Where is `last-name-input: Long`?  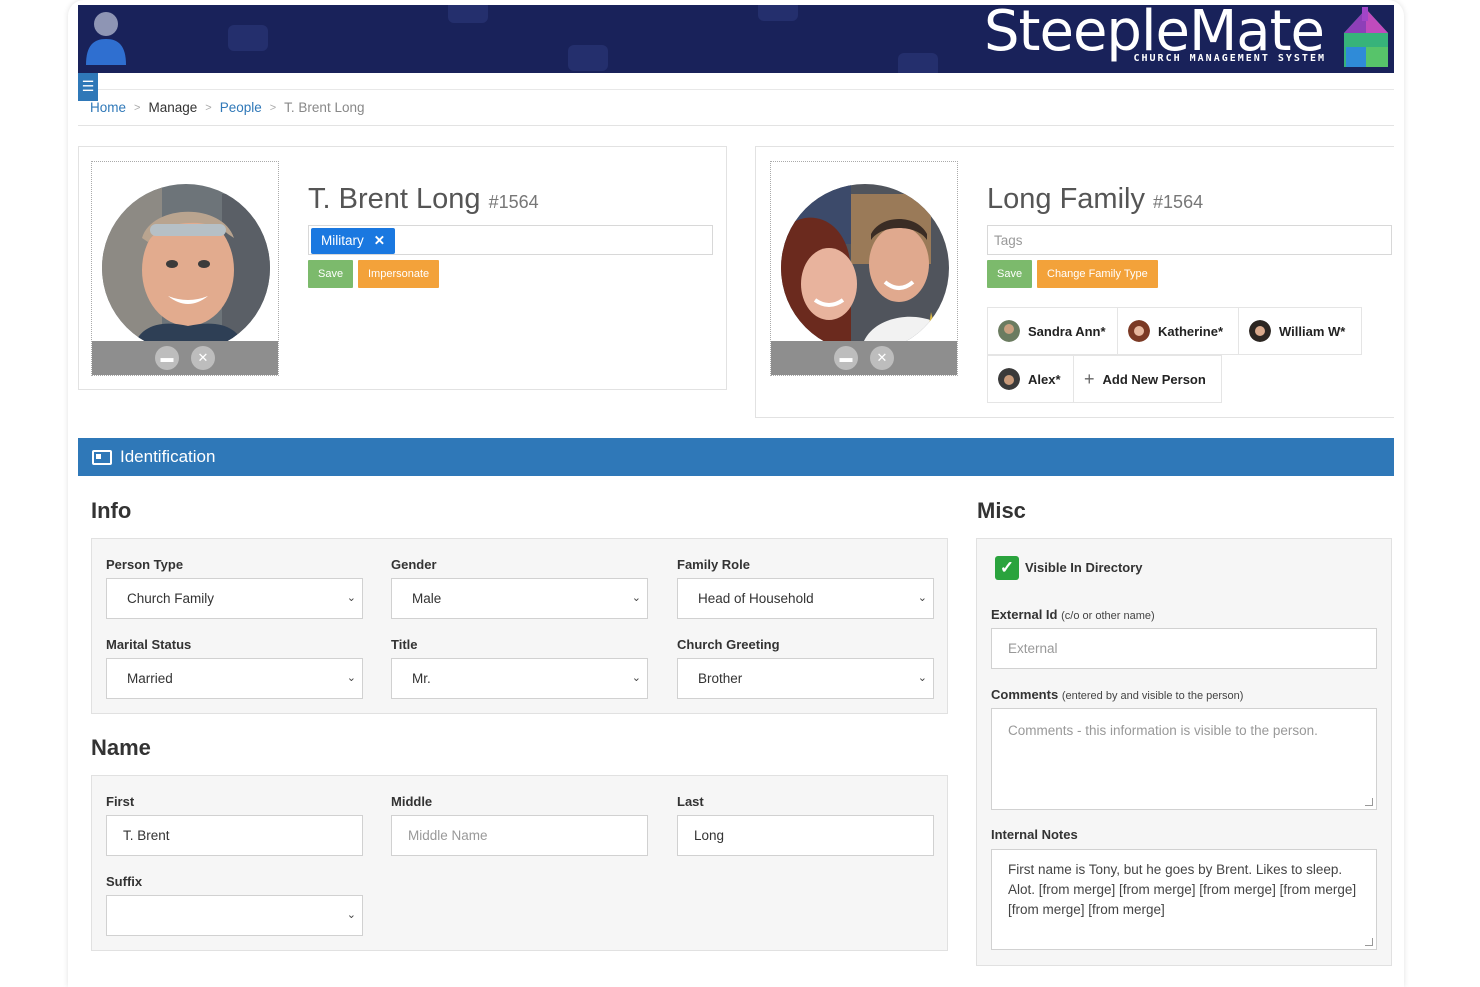 last-name-input: Long is located at coordinates (805, 835).